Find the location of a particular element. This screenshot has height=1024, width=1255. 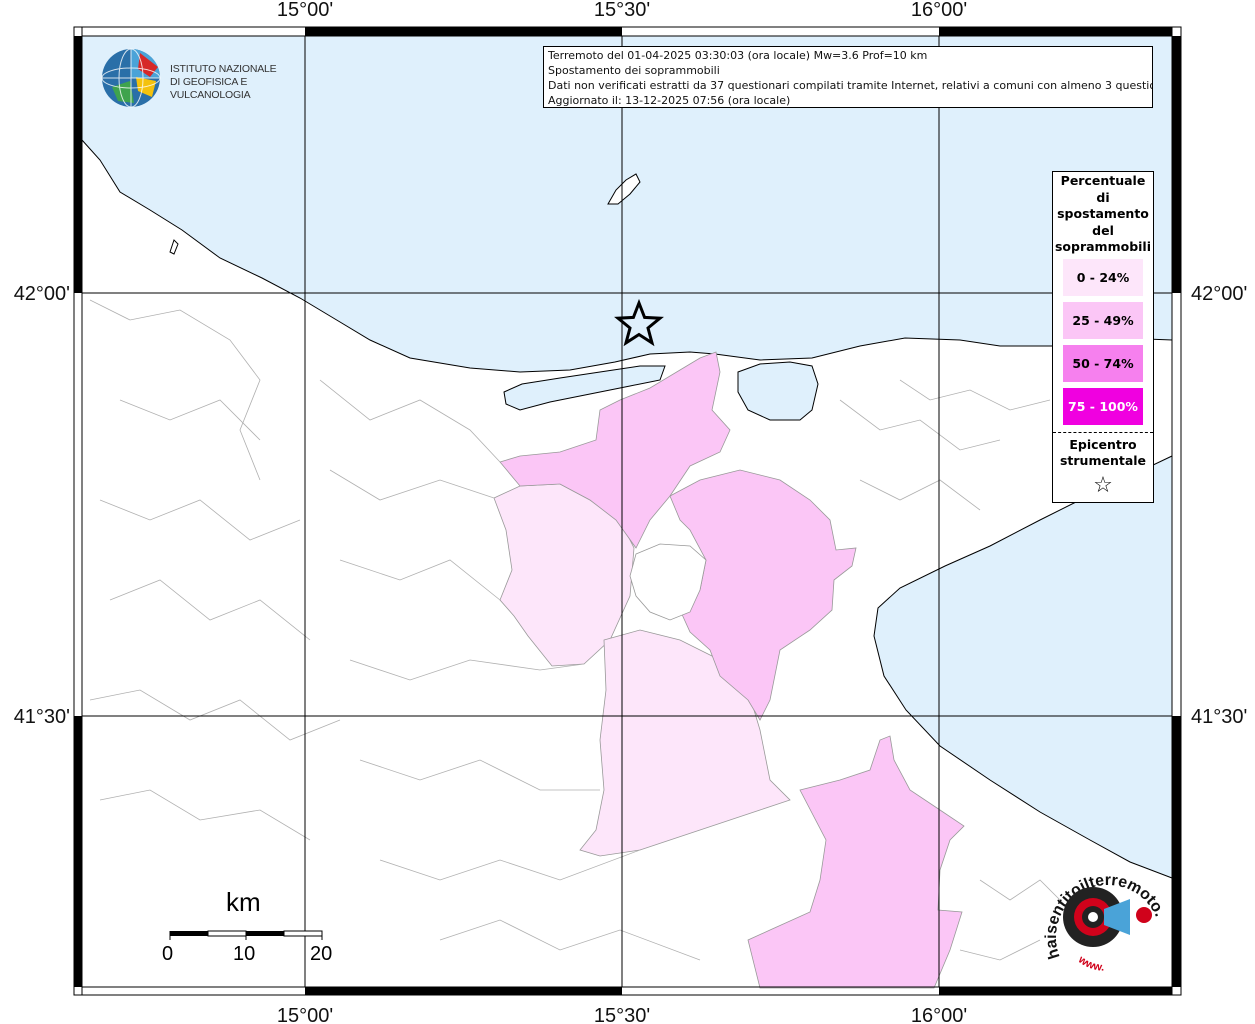

lon-label-bottom-3: 16°00' is located at coordinates (939, 1014).